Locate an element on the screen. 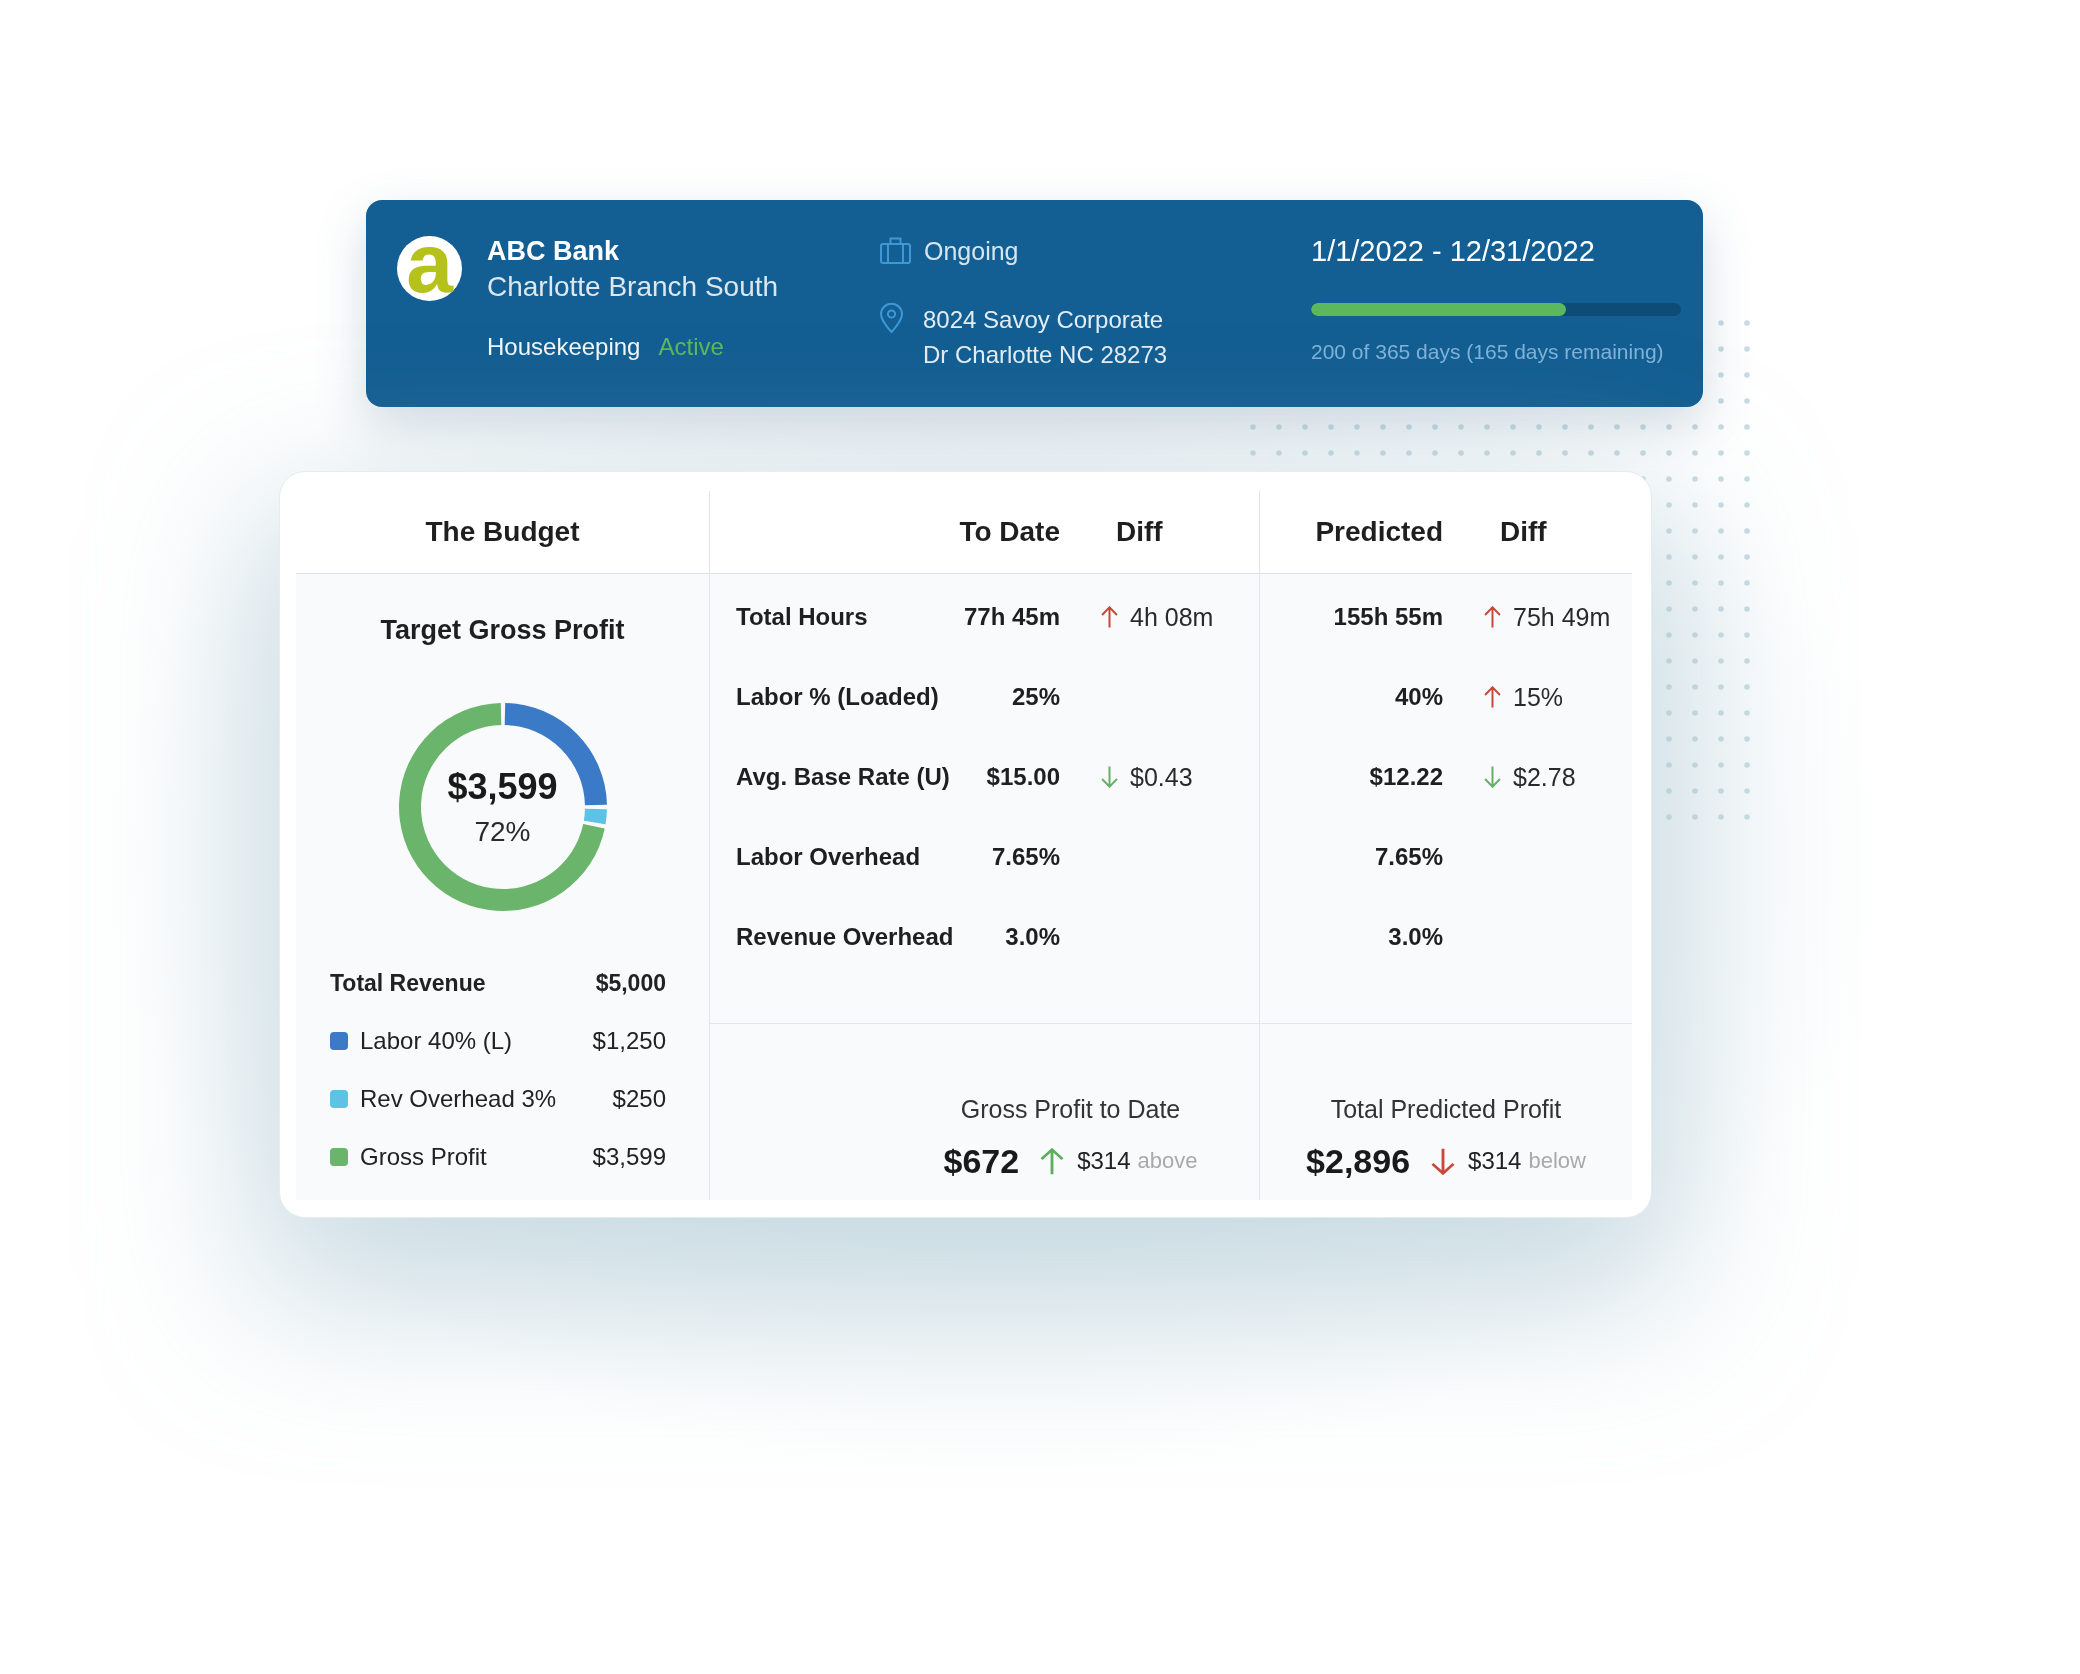 This screenshot has height=1674, width=2080. legend-label: Rev Overhead 3% is located at coordinates (458, 1099).